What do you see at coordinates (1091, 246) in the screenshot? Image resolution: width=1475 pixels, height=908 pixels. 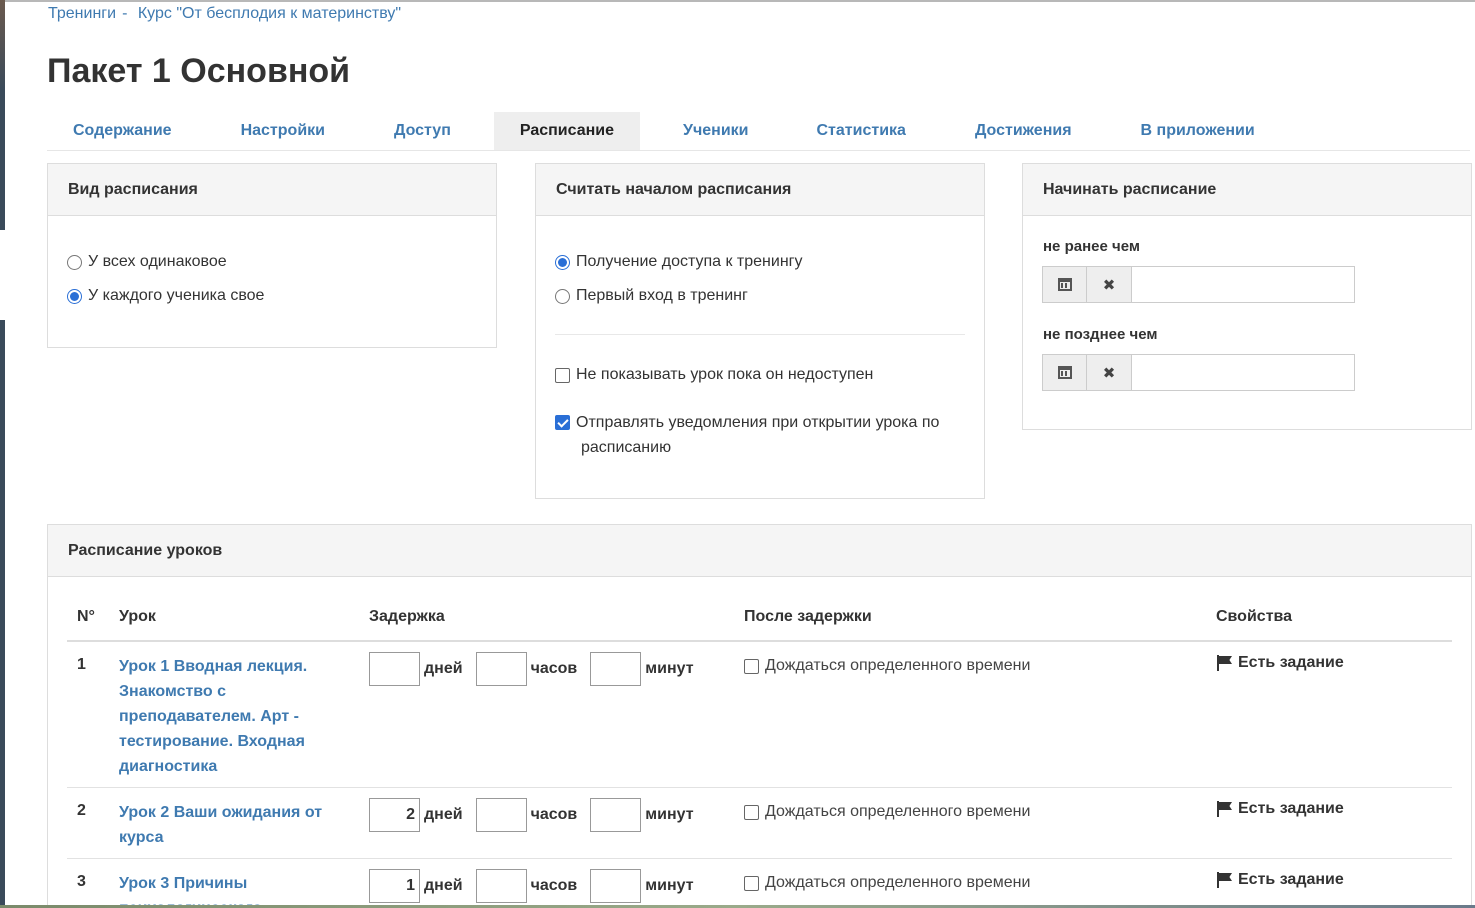 I see `not-earlier-label: не ранее чем` at bounding box center [1091, 246].